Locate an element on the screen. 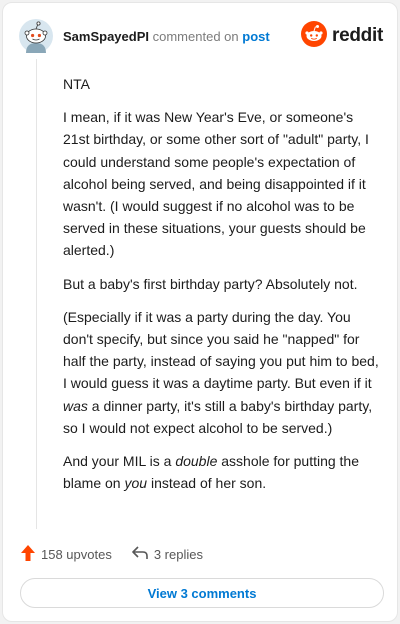 The height and width of the screenshot is (624, 400). upvote-count: 158 upvotes is located at coordinates (76, 554).